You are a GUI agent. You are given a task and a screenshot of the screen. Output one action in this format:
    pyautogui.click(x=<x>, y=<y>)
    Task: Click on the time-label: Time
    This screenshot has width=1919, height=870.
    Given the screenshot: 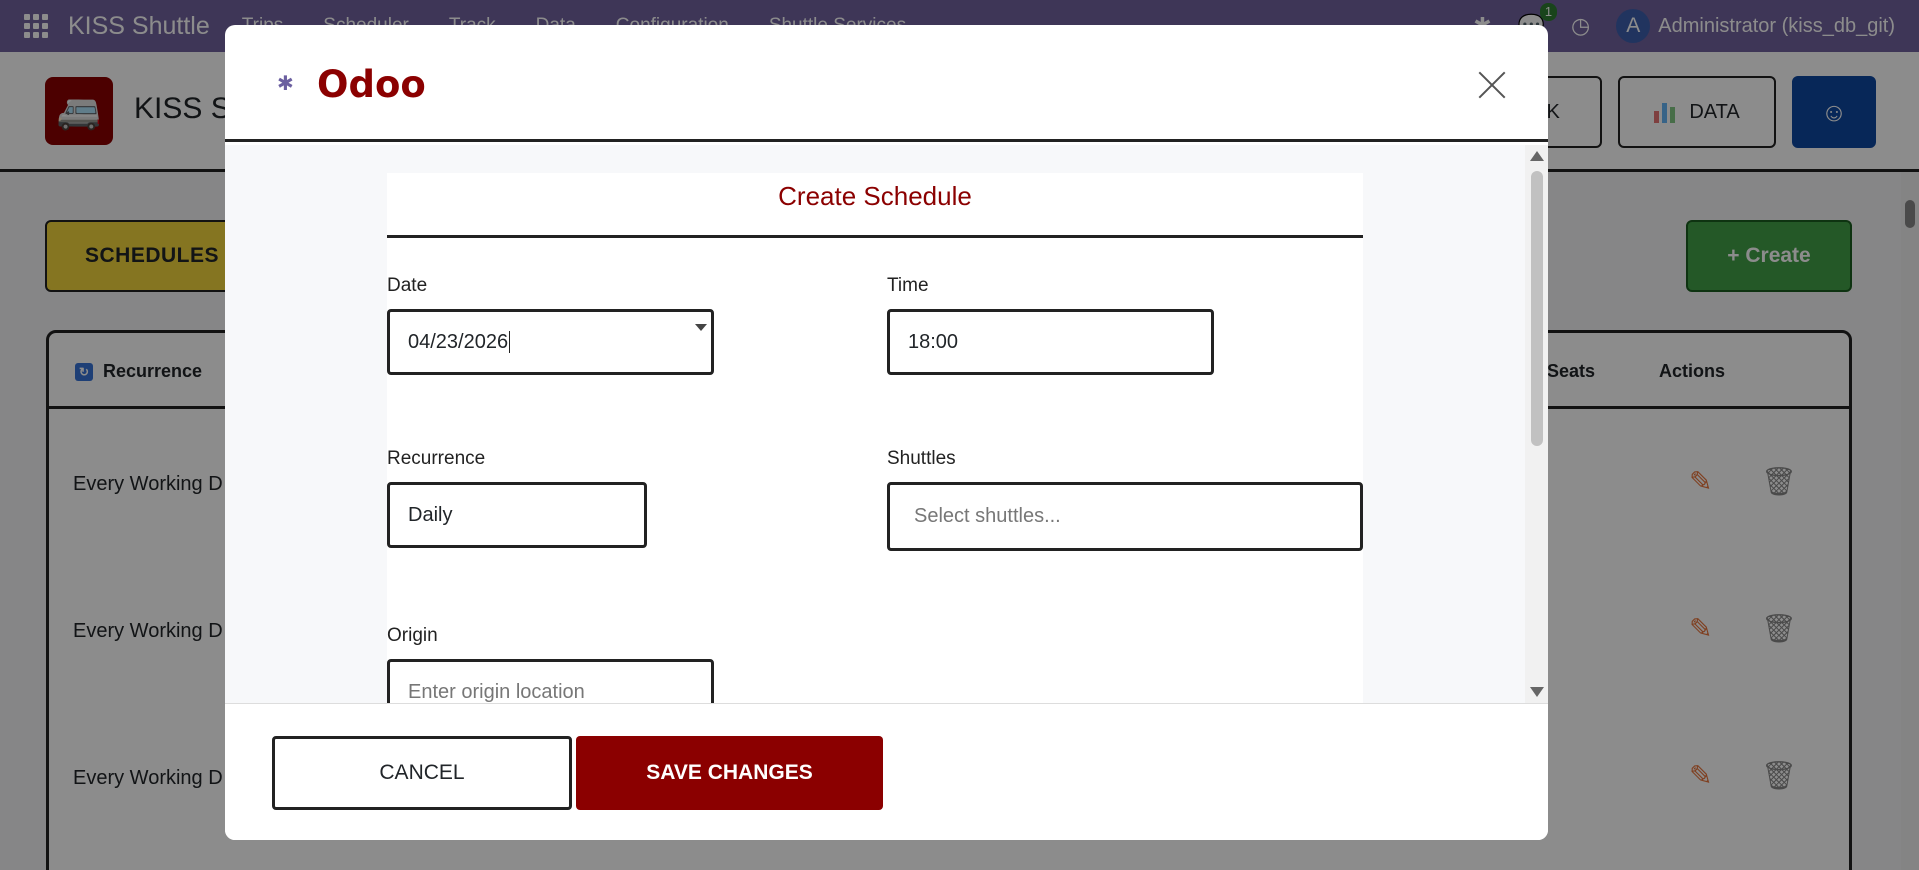 What is the action you would take?
    pyautogui.click(x=908, y=285)
    